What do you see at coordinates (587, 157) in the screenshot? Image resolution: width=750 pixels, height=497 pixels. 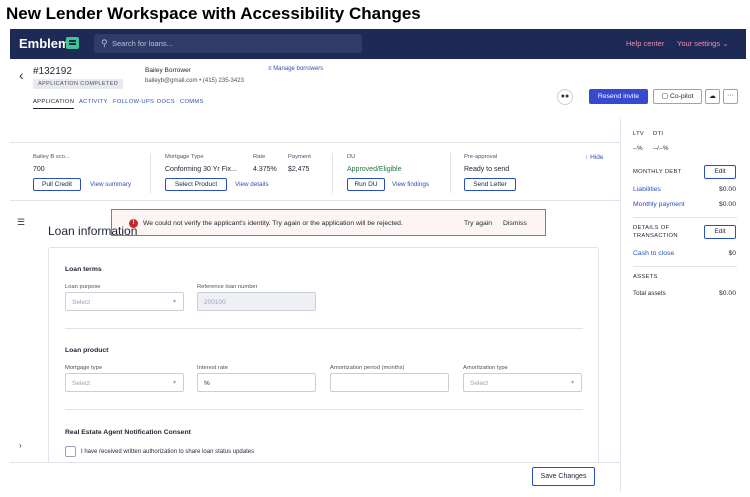 I see `arrow-up-icon: ↑` at bounding box center [587, 157].